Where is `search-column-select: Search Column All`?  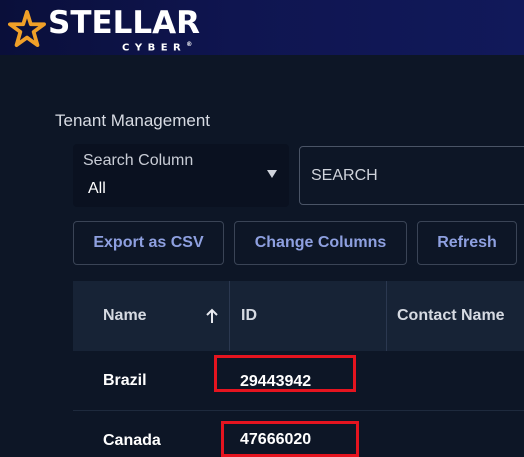 search-column-select: Search Column All is located at coordinates (181, 175).